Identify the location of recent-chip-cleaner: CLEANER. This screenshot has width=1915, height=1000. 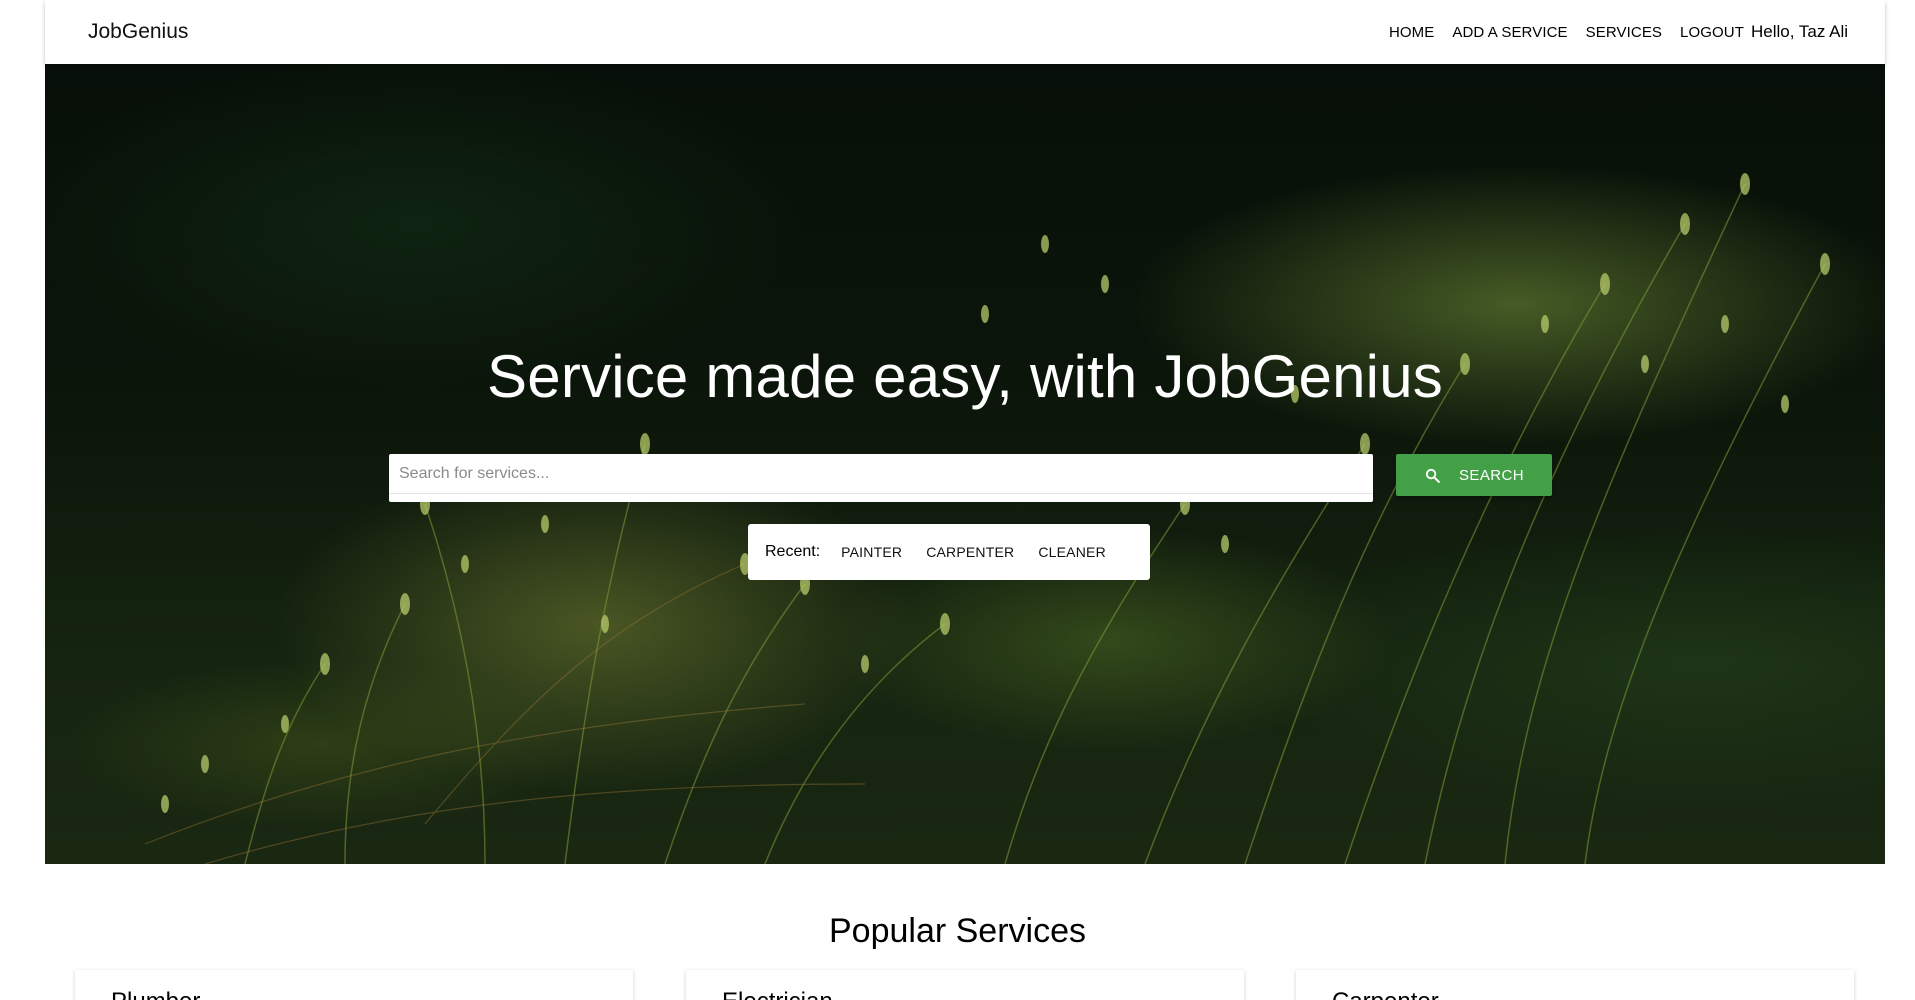
(1072, 552).